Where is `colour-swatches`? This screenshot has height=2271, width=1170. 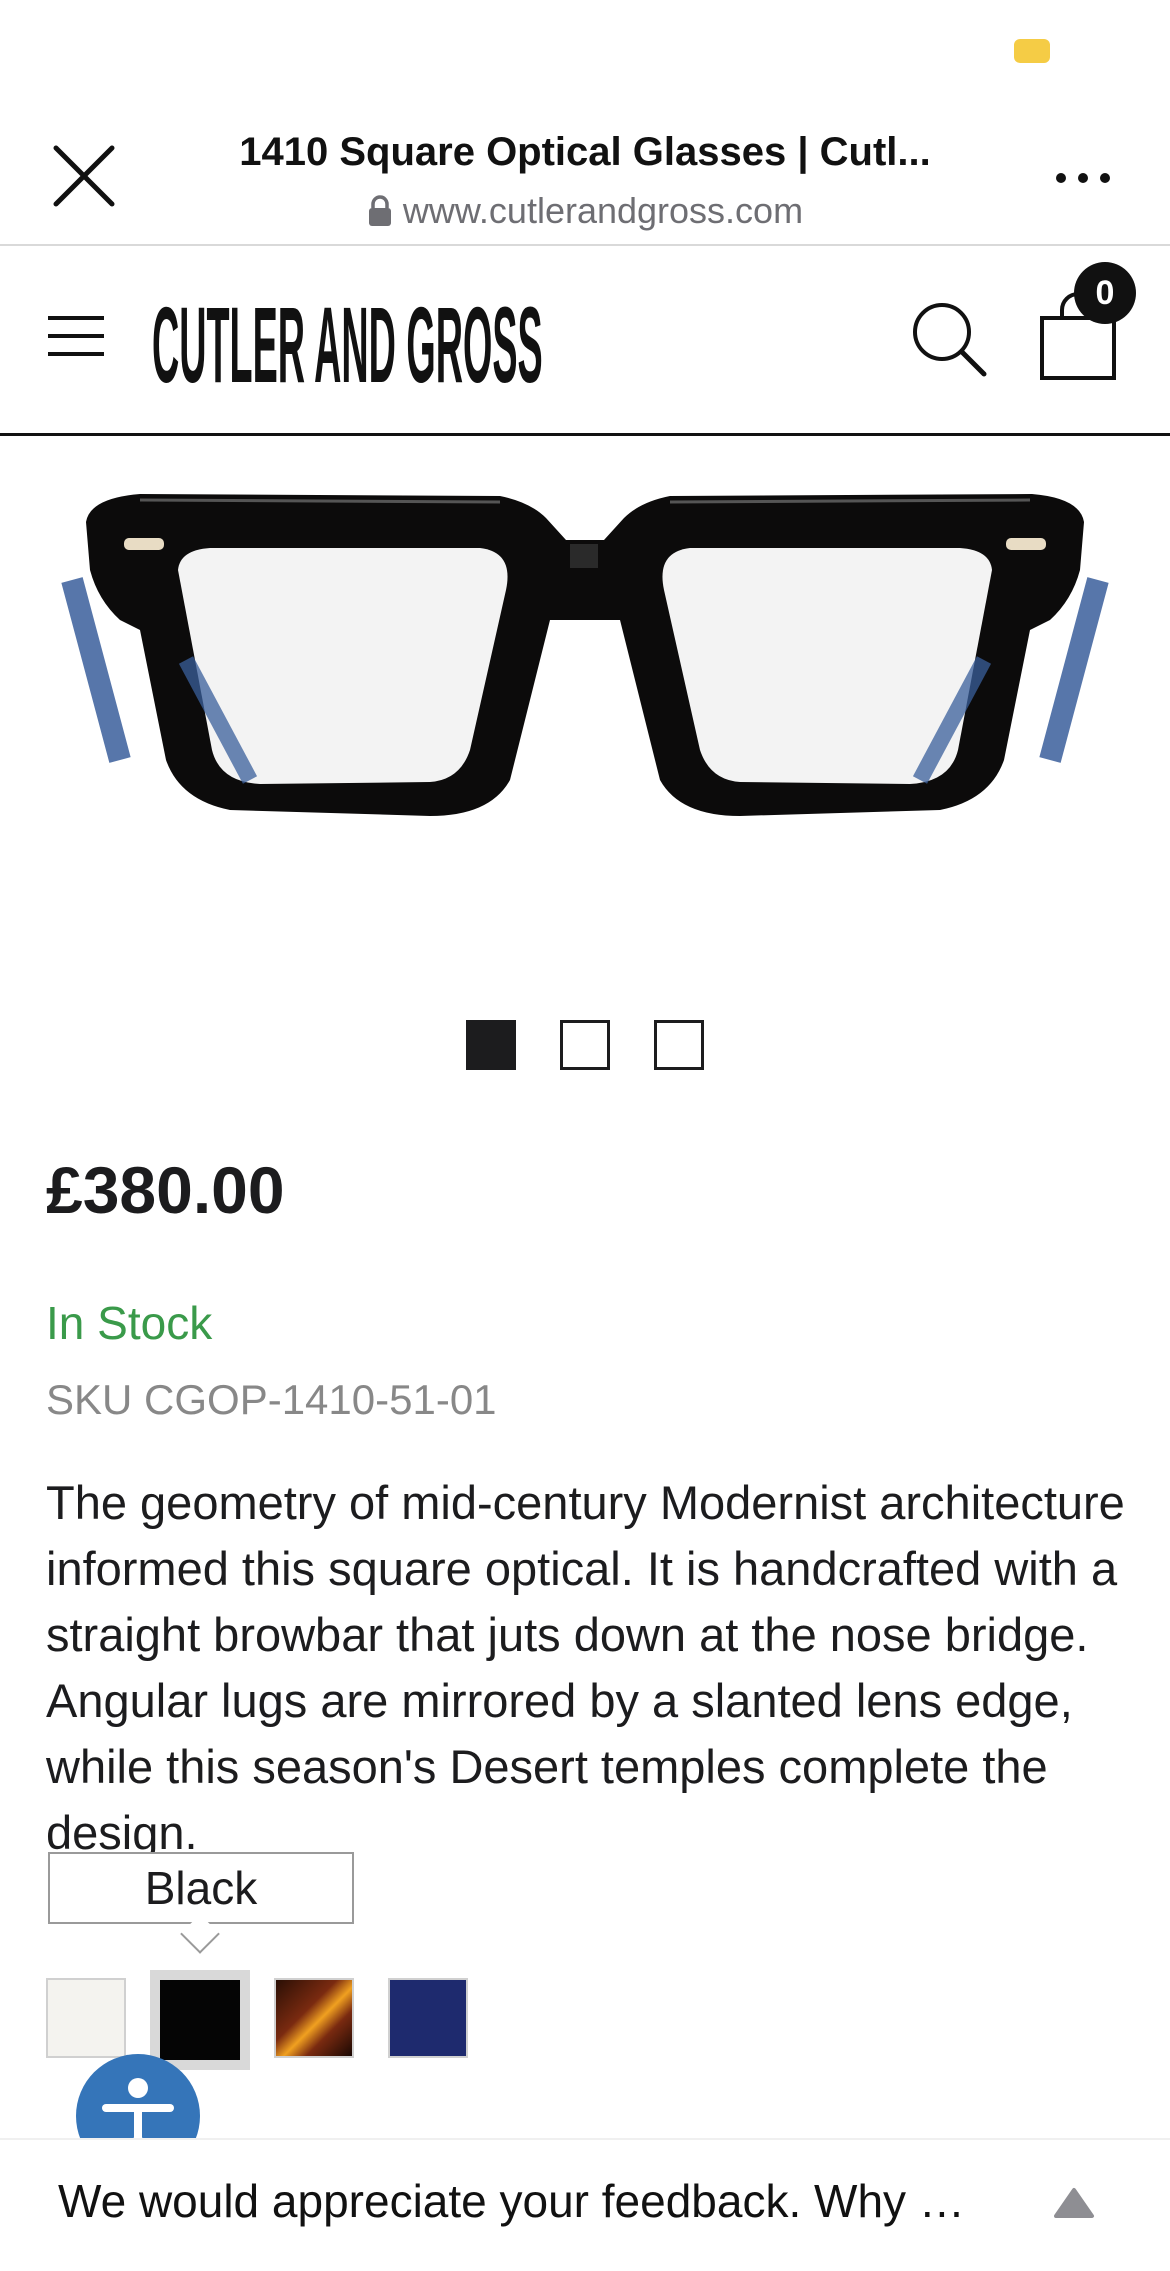
colour-swatches is located at coordinates (271, 2020).